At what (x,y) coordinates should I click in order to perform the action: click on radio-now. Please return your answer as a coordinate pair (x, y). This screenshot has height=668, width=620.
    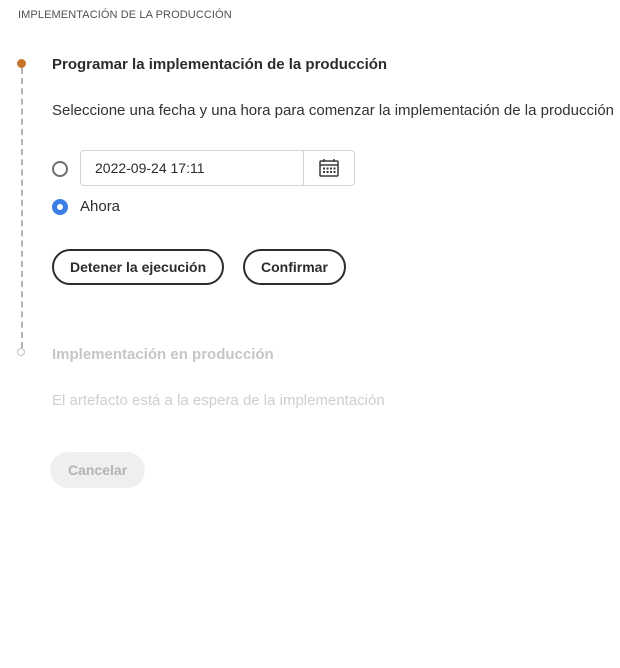
    Looking at the image, I should click on (60, 207).